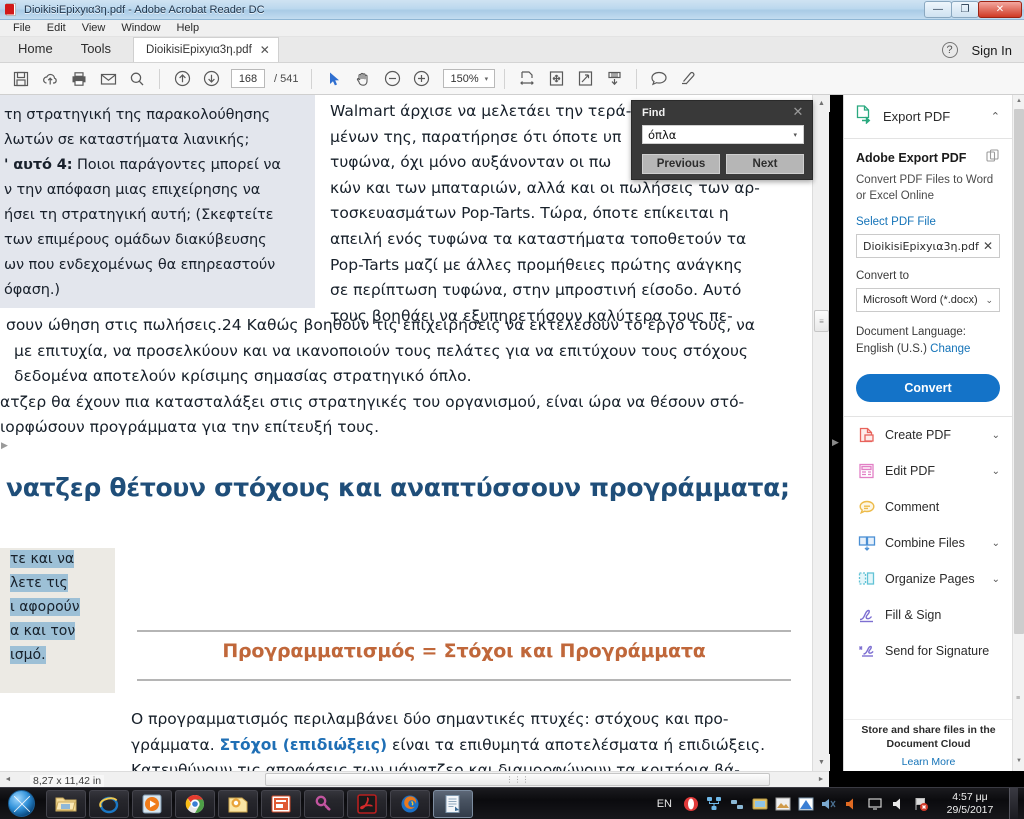  I want to click on menu-file: File, so click(22, 28).